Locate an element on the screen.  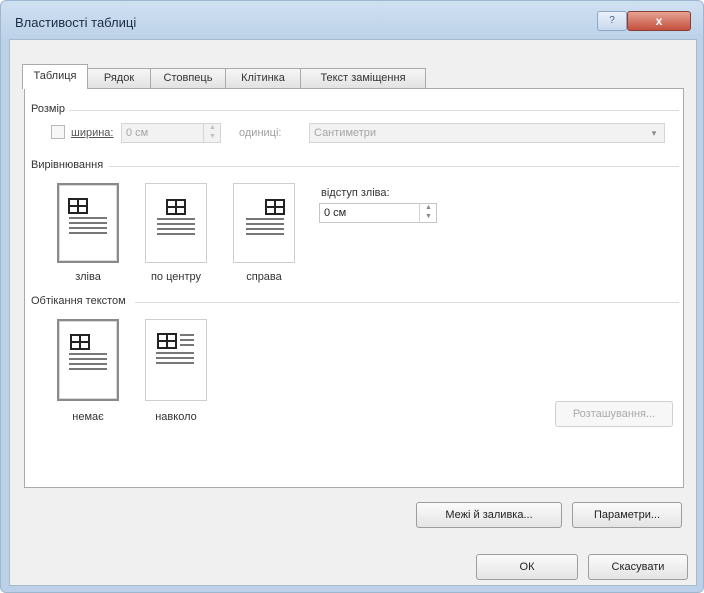
align-left-option is located at coordinates (88, 223).